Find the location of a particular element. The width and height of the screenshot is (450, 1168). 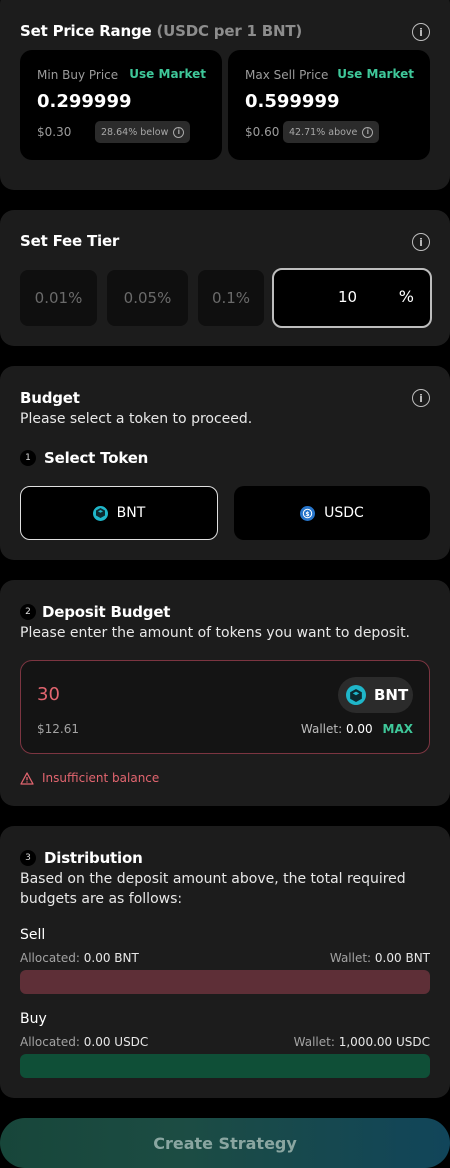

warning-text: Insufficient balance is located at coordinates (101, 778).